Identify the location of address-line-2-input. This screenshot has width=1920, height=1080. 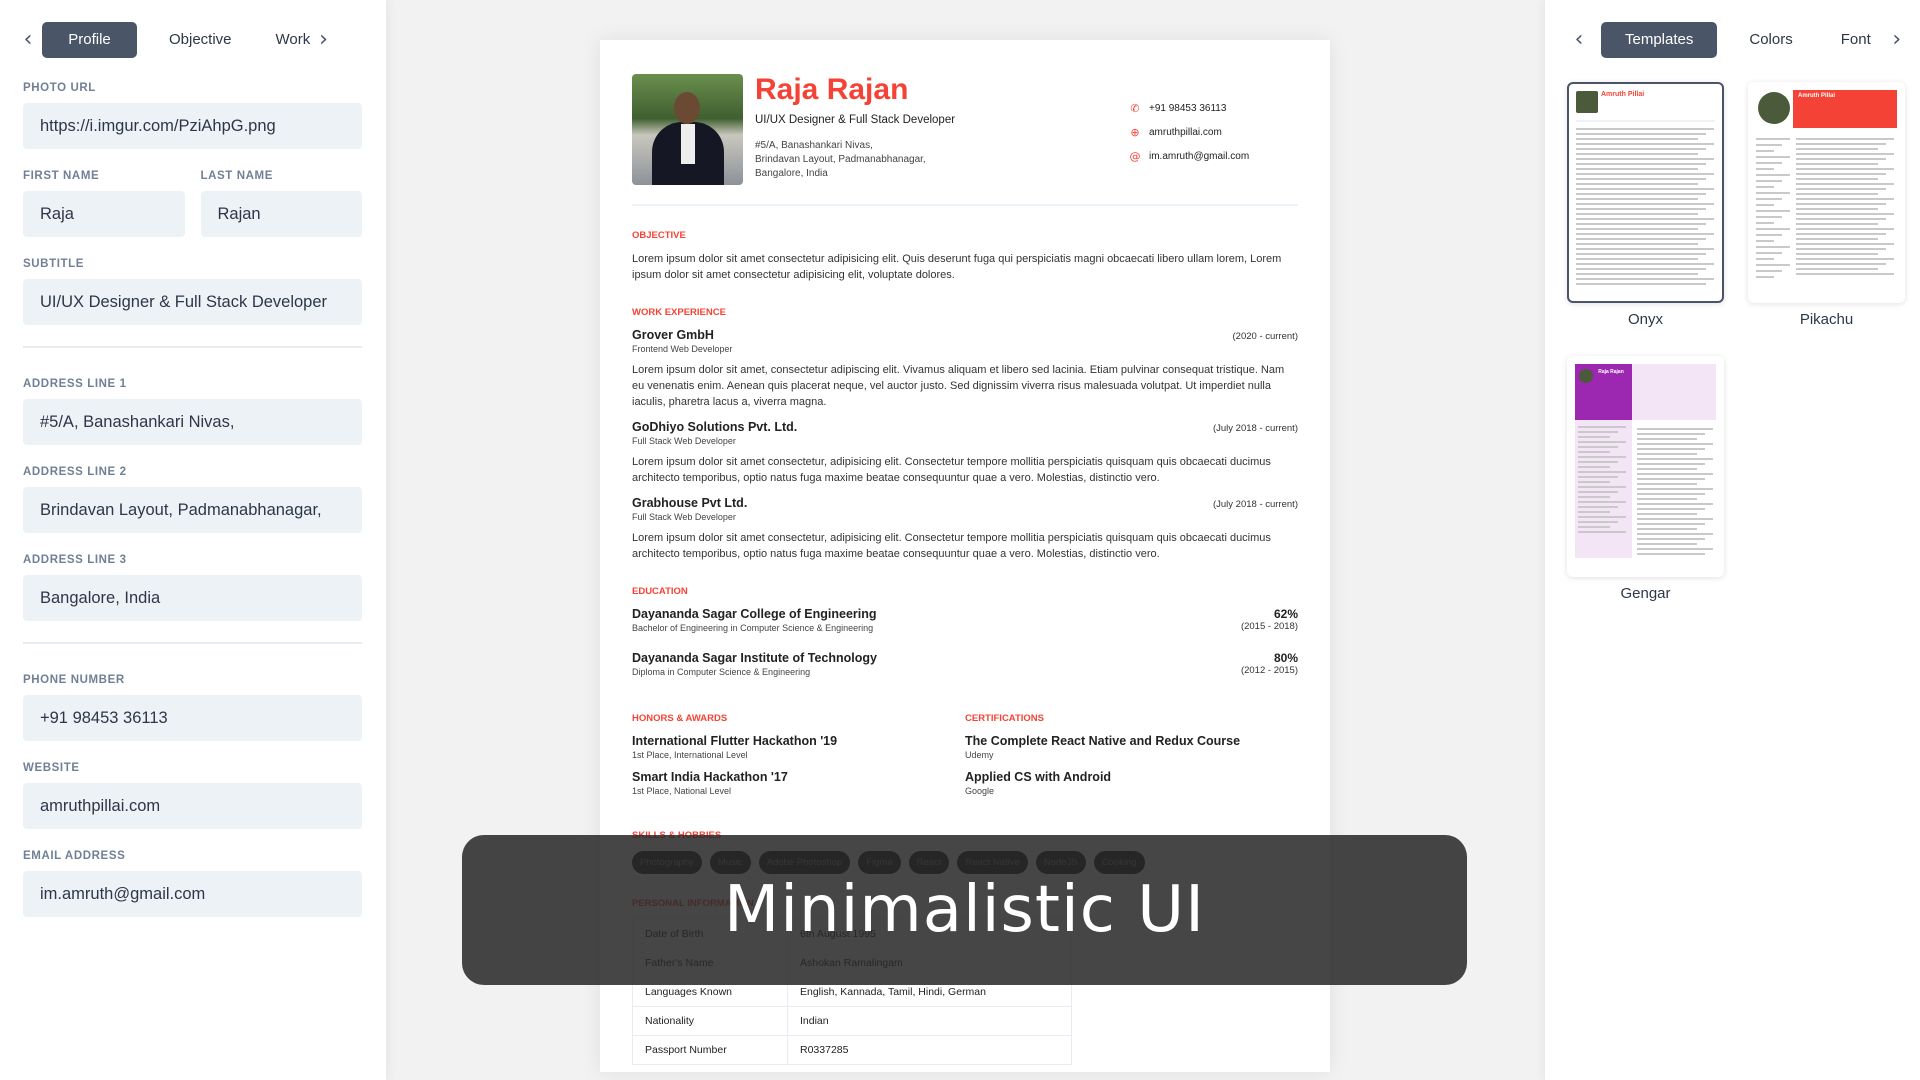
(192, 510).